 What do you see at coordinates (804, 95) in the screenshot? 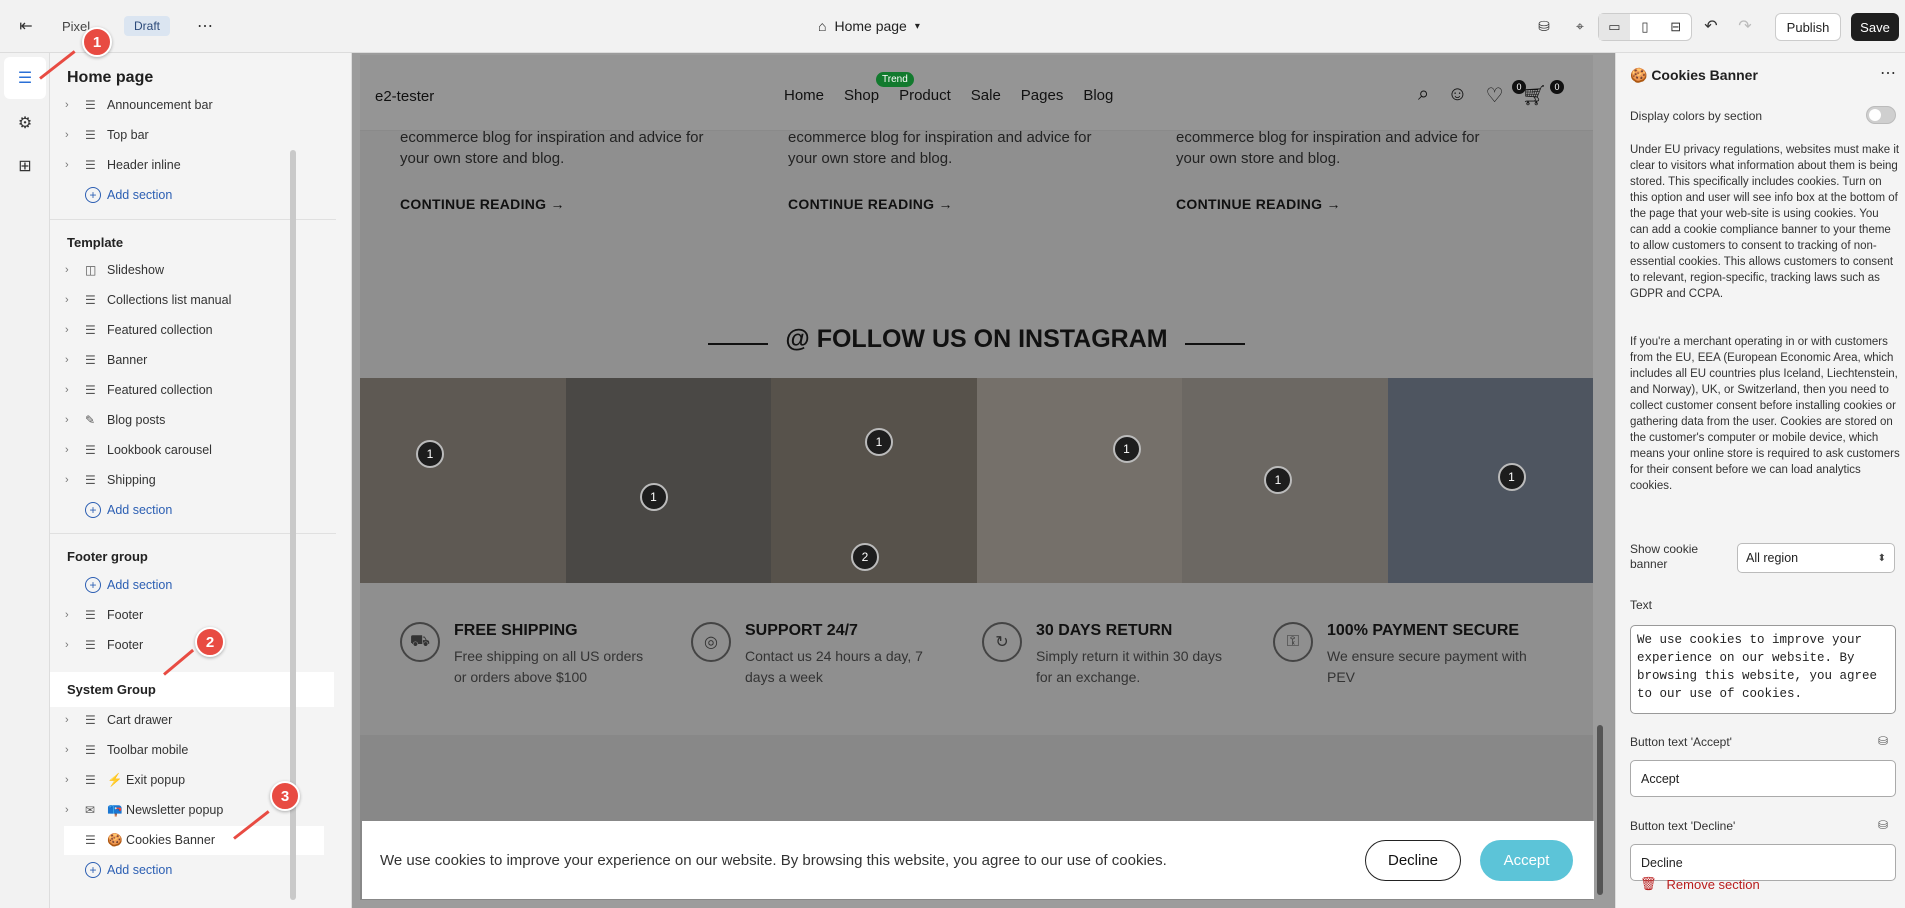
I see `menu-item-home: Home` at bounding box center [804, 95].